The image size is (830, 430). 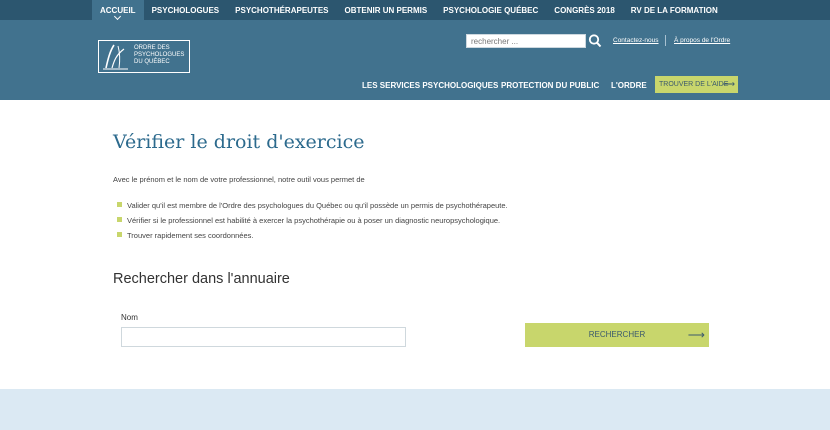 I want to click on logo-text: ORDRE DES PSYCHOLOGUES DU QUÉBEC, so click(x=159, y=55).